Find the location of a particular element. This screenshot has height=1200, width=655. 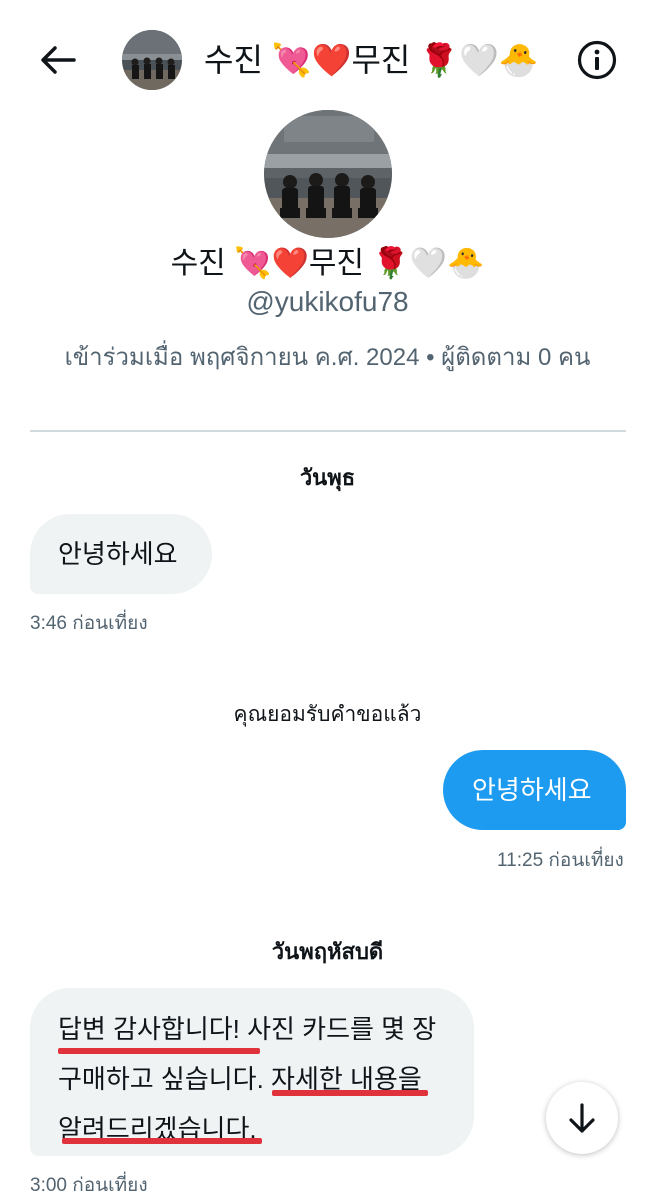

request-accepted-note: คุณยอมรับคำขอแล้ว is located at coordinates (327, 714).